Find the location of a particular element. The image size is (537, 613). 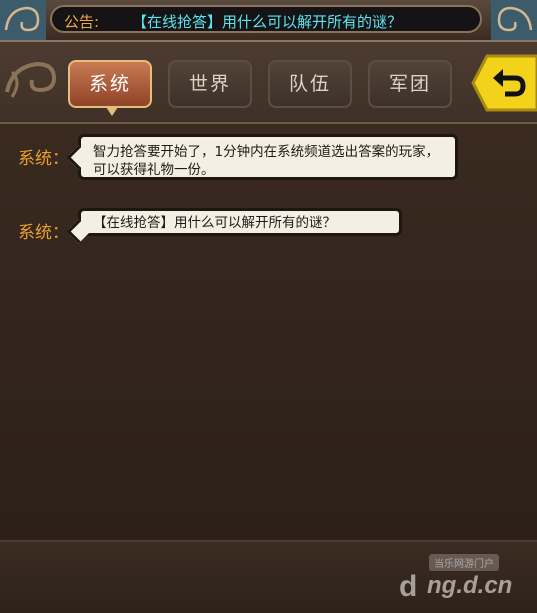

channel-tabs: 系统 世界 队伍 军团 is located at coordinates (268, 83).